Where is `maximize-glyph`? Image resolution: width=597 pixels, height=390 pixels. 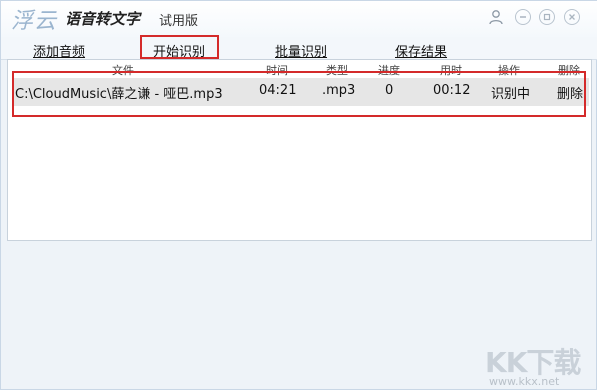
maximize-glyph is located at coordinates (547, 17).